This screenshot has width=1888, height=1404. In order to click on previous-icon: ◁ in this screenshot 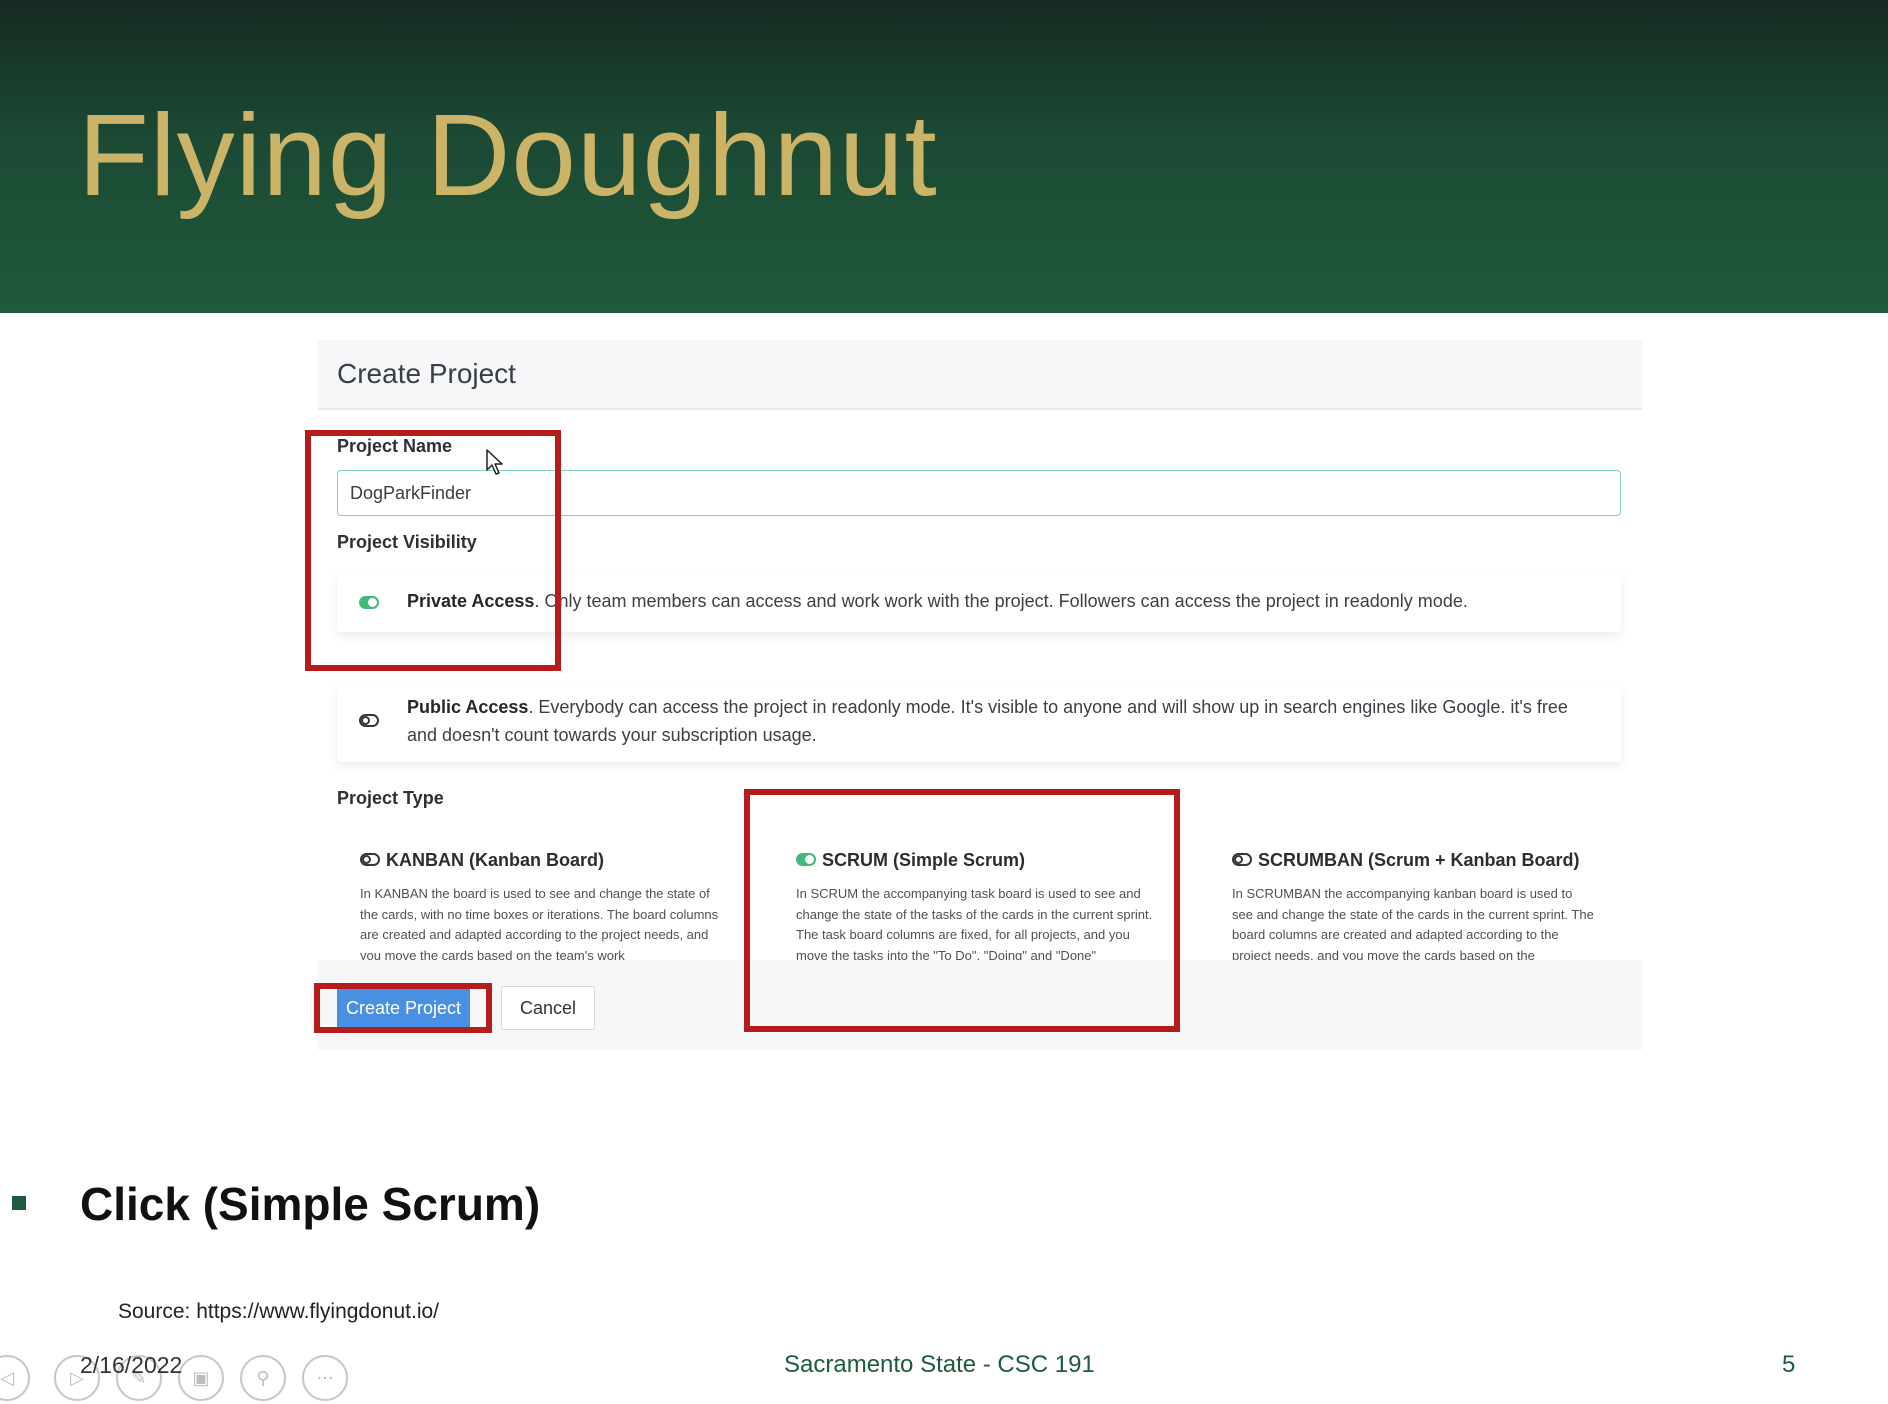, I will do `click(15, 1378)`.